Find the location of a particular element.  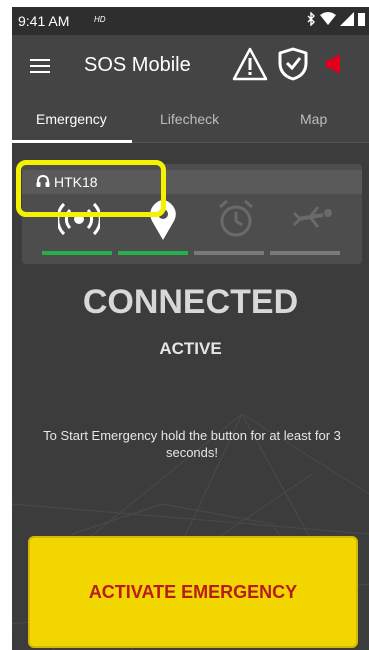

man-down-icon is located at coordinates (312, 217).